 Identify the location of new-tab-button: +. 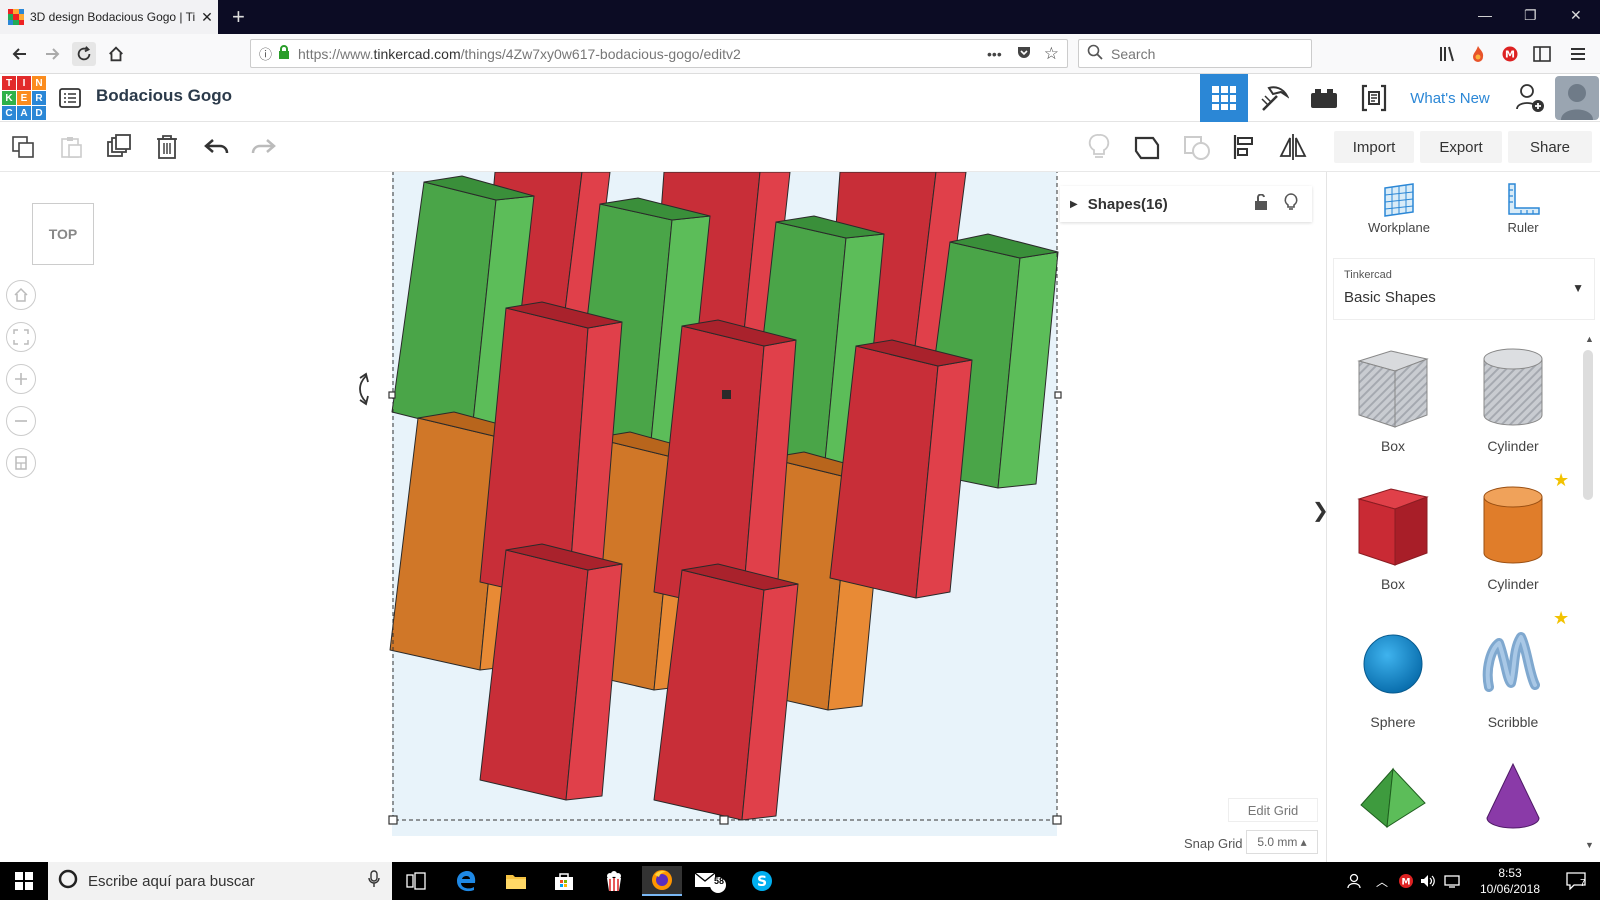
(238, 17).